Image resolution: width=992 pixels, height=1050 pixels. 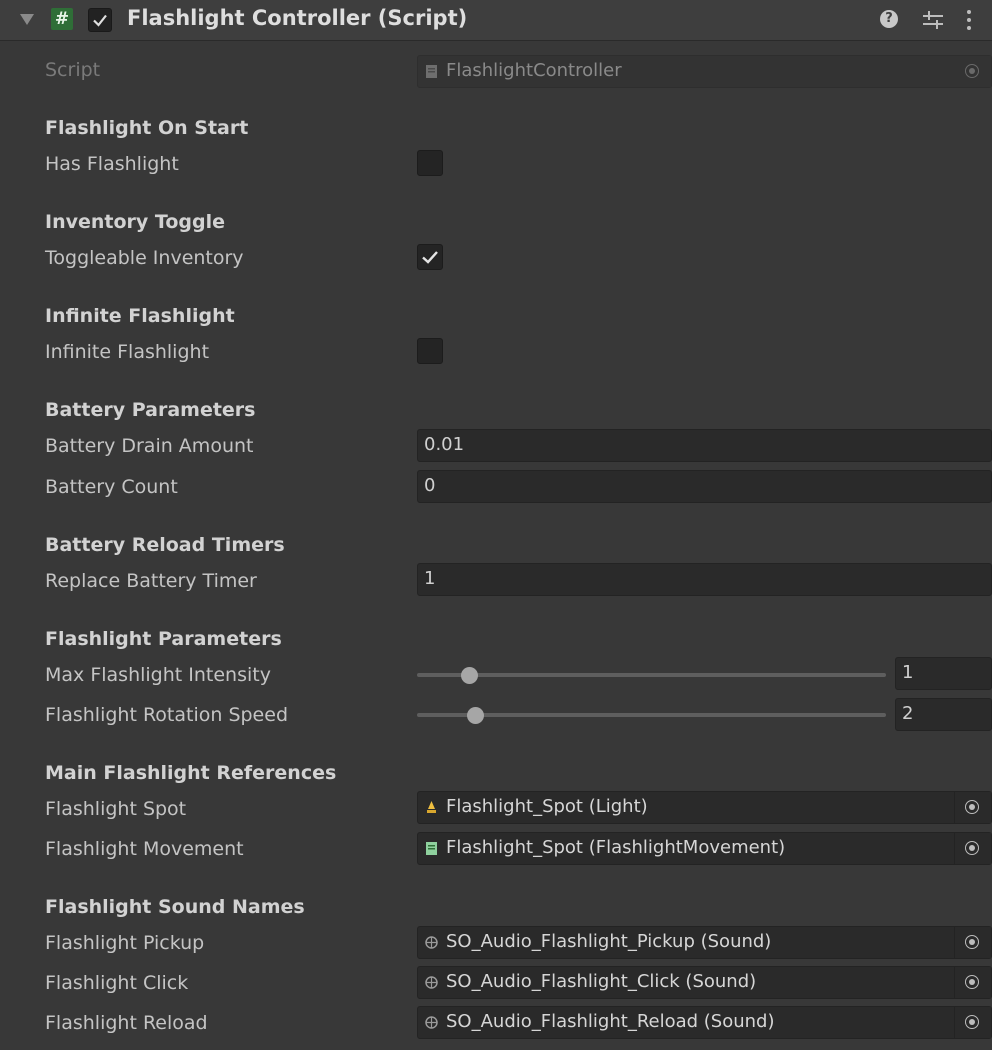 I want to click on light-bulb-icon, so click(x=431, y=807).